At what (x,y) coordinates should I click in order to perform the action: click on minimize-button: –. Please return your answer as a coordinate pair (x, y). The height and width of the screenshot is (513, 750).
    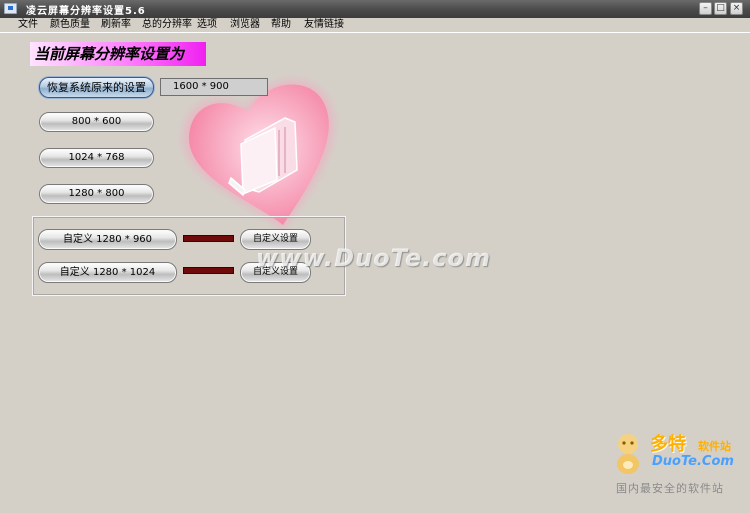
    Looking at the image, I should click on (705, 8).